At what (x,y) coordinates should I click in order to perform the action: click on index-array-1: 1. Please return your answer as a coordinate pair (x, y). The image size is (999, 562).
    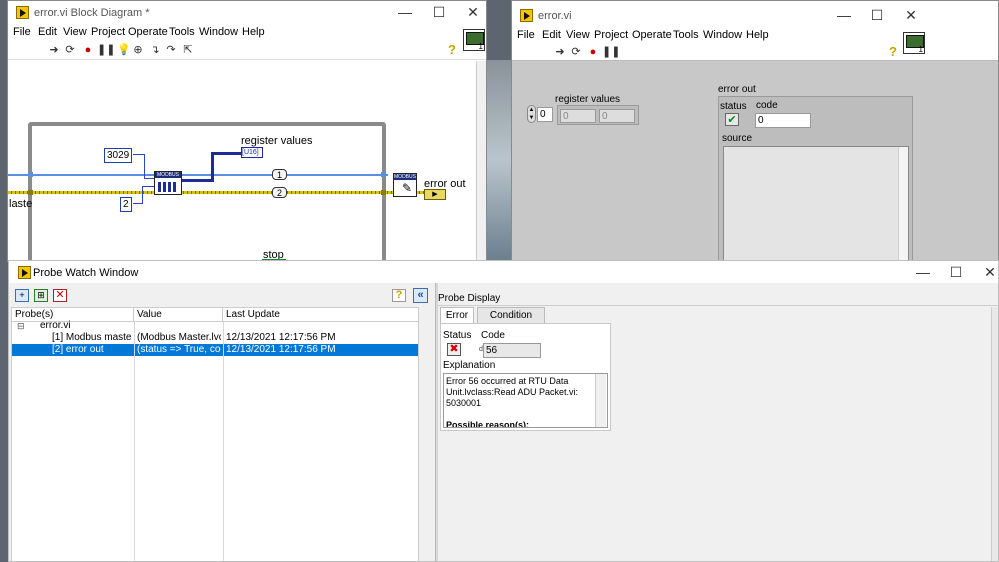
    Looking at the image, I should click on (279, 174).